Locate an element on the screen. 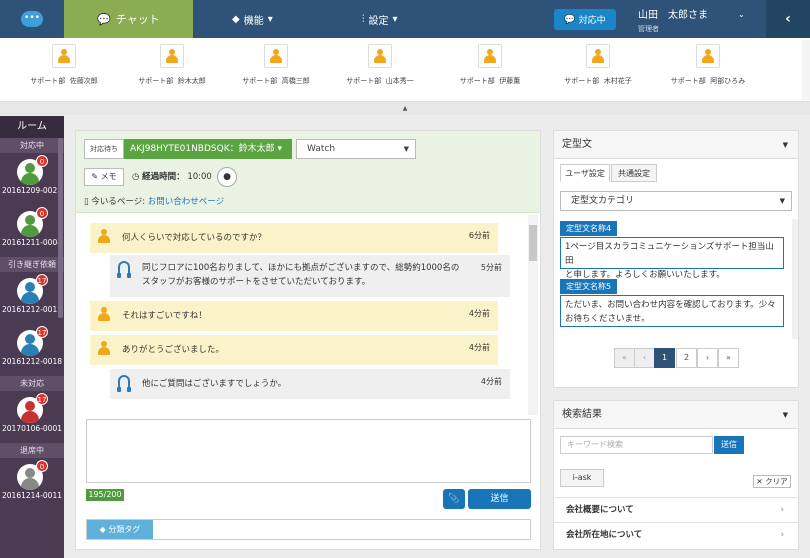 Image resolution: width=810 pixels, height=558 pixels. keyword-search-input: キーワード検索 is located at coordinates (636, 445).